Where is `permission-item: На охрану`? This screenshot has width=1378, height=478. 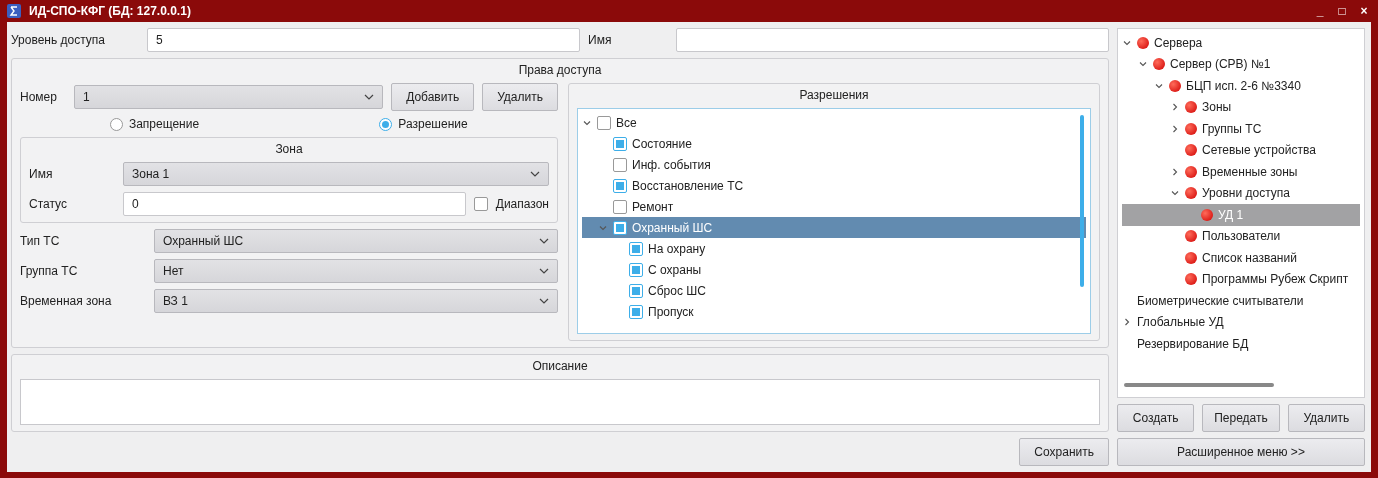 permission-item: На охрану is located at coordinates (834, 248).